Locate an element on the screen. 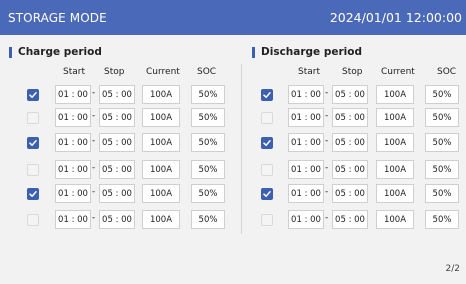 This screenshot has height=284, width=466. title-bar: STORAGE MODE 2024/01/01 12:00:00 is located at coordinates (233, 17).